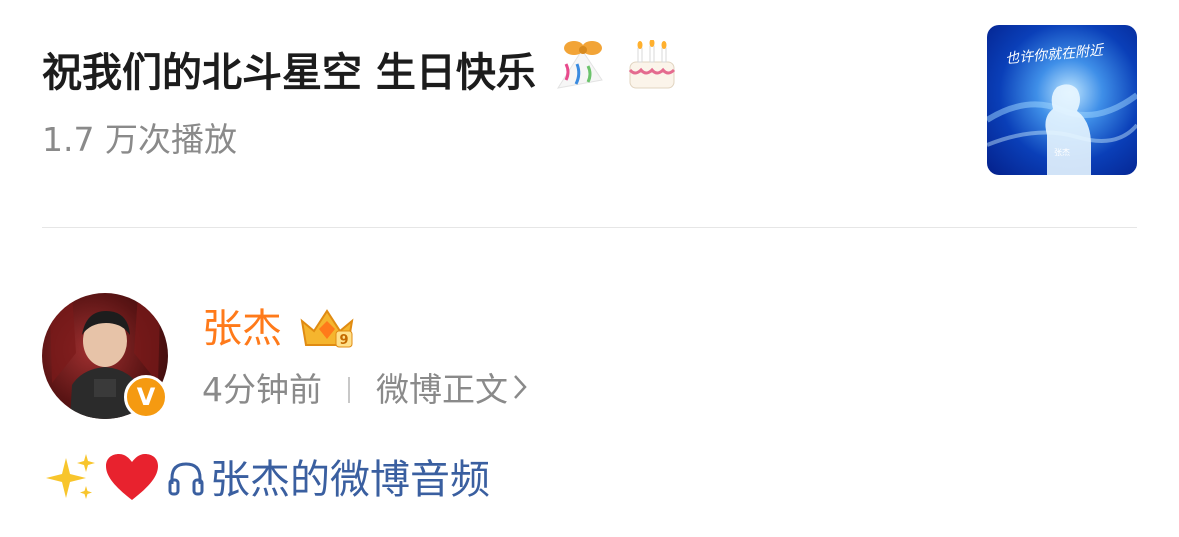 This screenshot has width=1179, height=537. What do you see at coordinates (442, 390) in the screenshot?
I see `post-source-link: 微博正文` at bounding box center [442, 390].